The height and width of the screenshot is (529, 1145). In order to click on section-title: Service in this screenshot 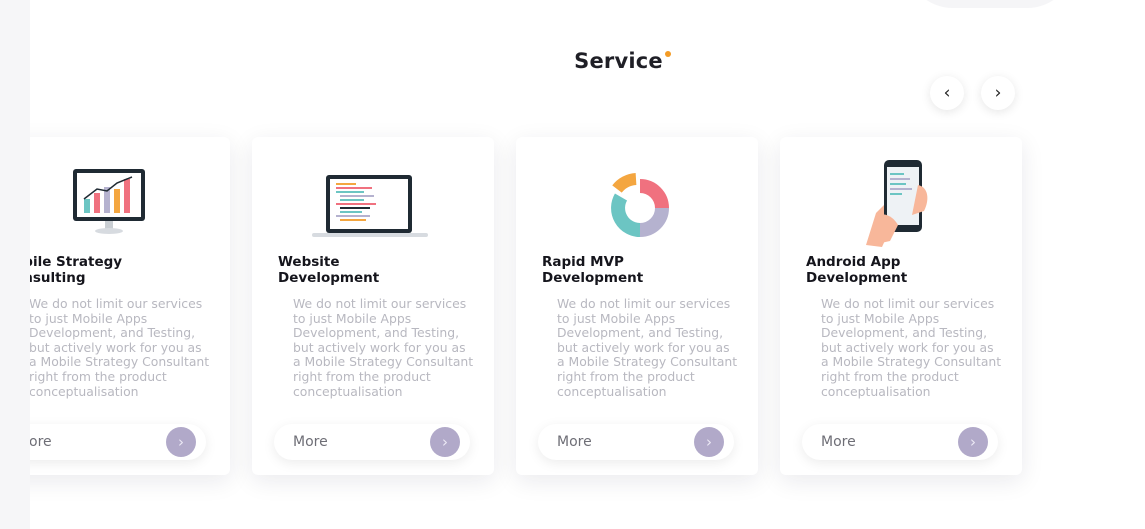, I will do `click(572, 61)`.